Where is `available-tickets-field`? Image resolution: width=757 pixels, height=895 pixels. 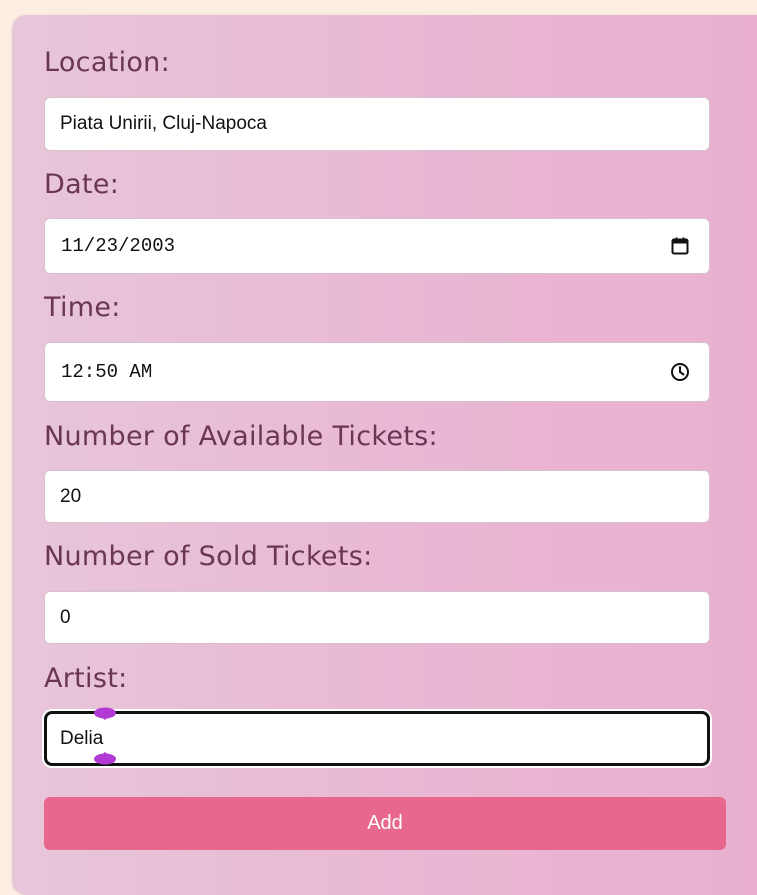
available-tickets-field is located at coordinates (377, 496).